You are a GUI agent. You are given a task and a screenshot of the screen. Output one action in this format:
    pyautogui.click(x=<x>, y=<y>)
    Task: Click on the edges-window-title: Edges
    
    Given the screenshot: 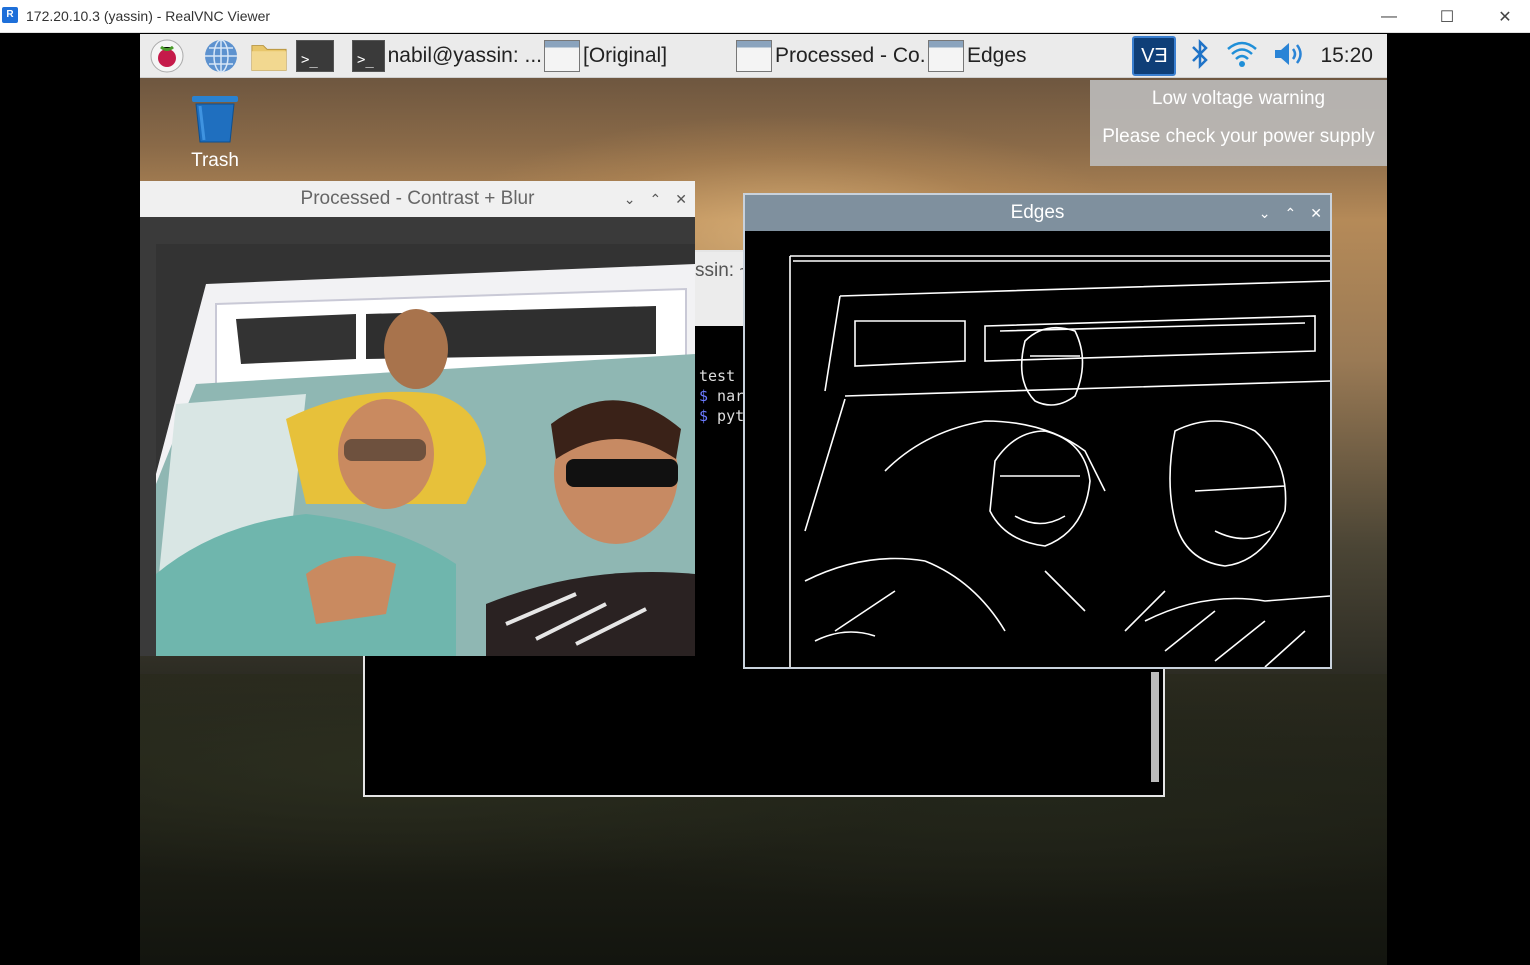 What is the action you would take?
    pyautogui.click(x=1037, y=212)
    